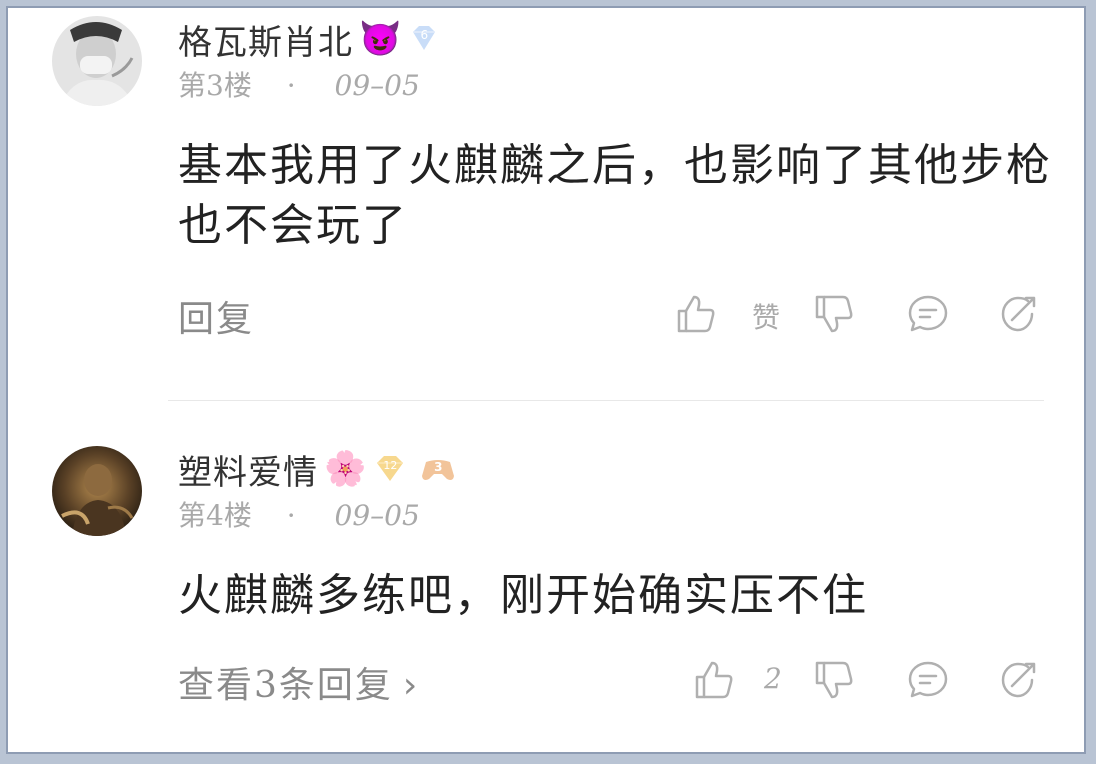 This screenshot has height=764, width=1096. I want to click on devil-emoji-icon: 😈, so click(380, 39).